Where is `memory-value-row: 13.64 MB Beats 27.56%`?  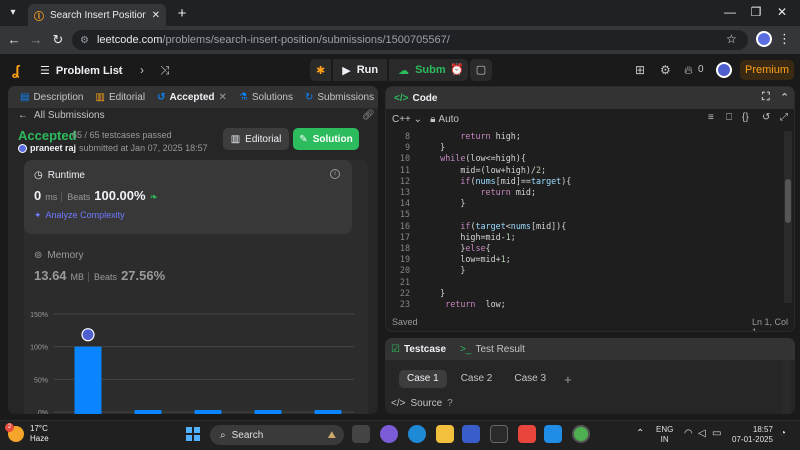 memory-value-row: 13.64 MB Beats 27.56% is located at coordinates (99, 275).